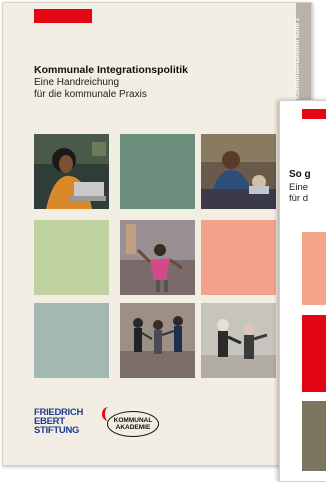 Image resolution: width=326 pixels, height=482 pixels. Describe the element at coordinates (238, 171) in the screenshot. I see `photo-man-table` at that location.